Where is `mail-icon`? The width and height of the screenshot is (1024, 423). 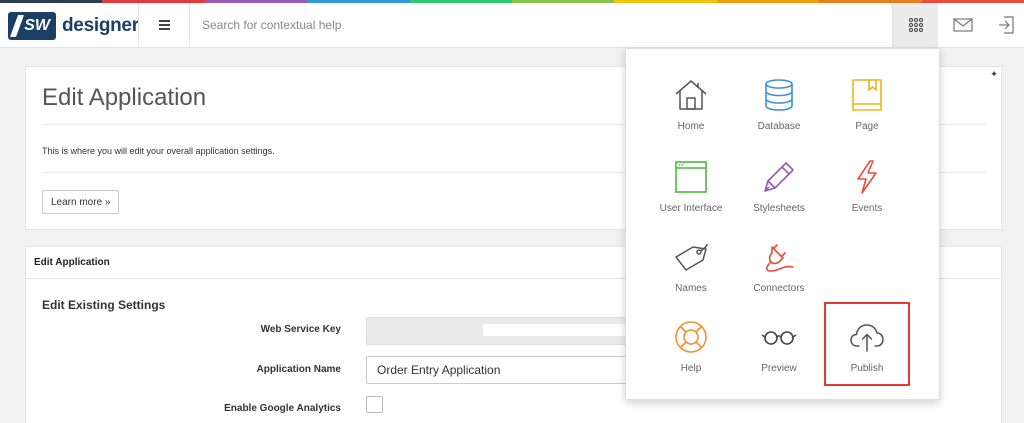
mail-icon is located at coordinates (963, 25).